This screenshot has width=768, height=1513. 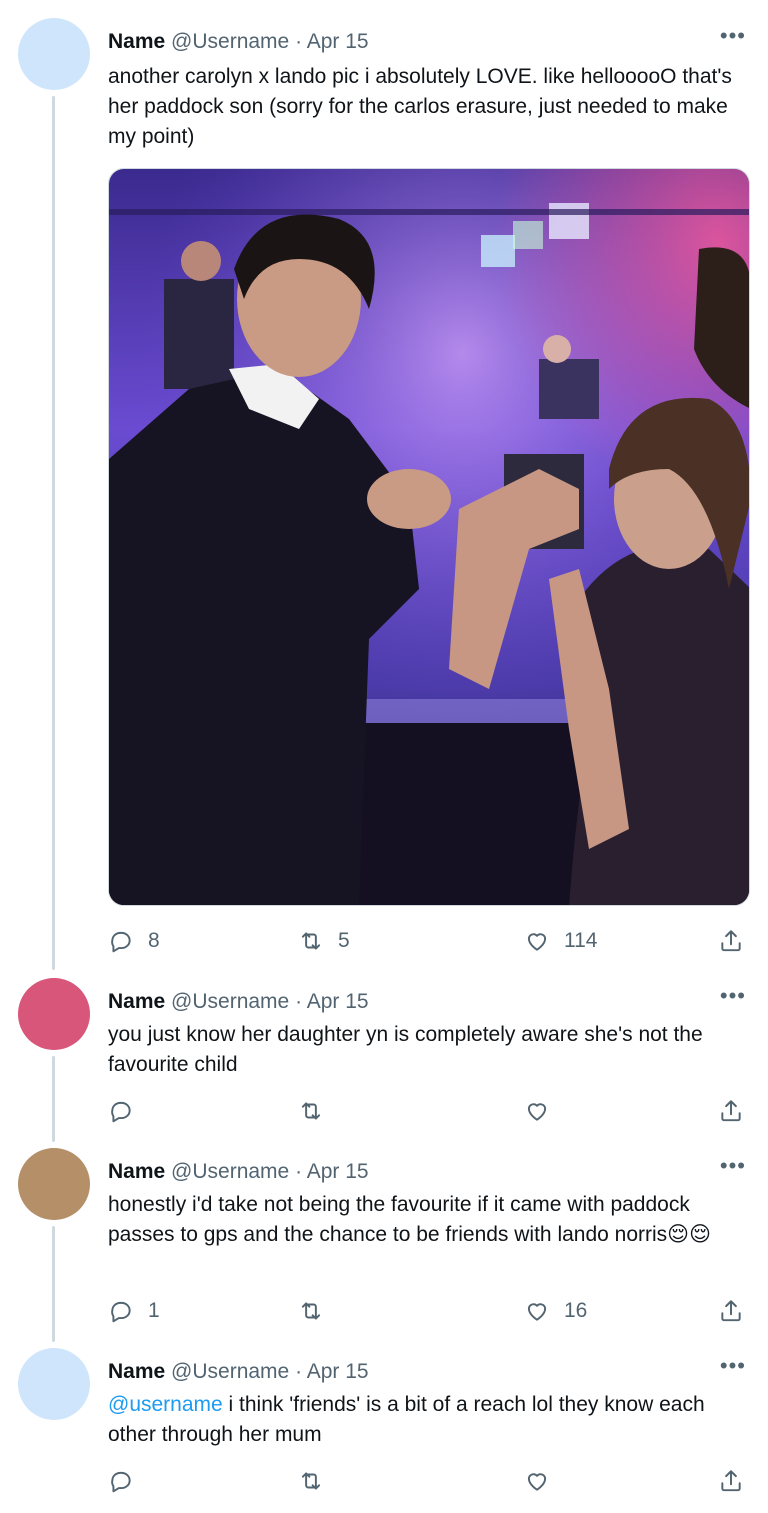 What do you see at coordinates (154, 1310) in the screenshot?
I see `reply-count: 1` at bounding box center [154, 1310].